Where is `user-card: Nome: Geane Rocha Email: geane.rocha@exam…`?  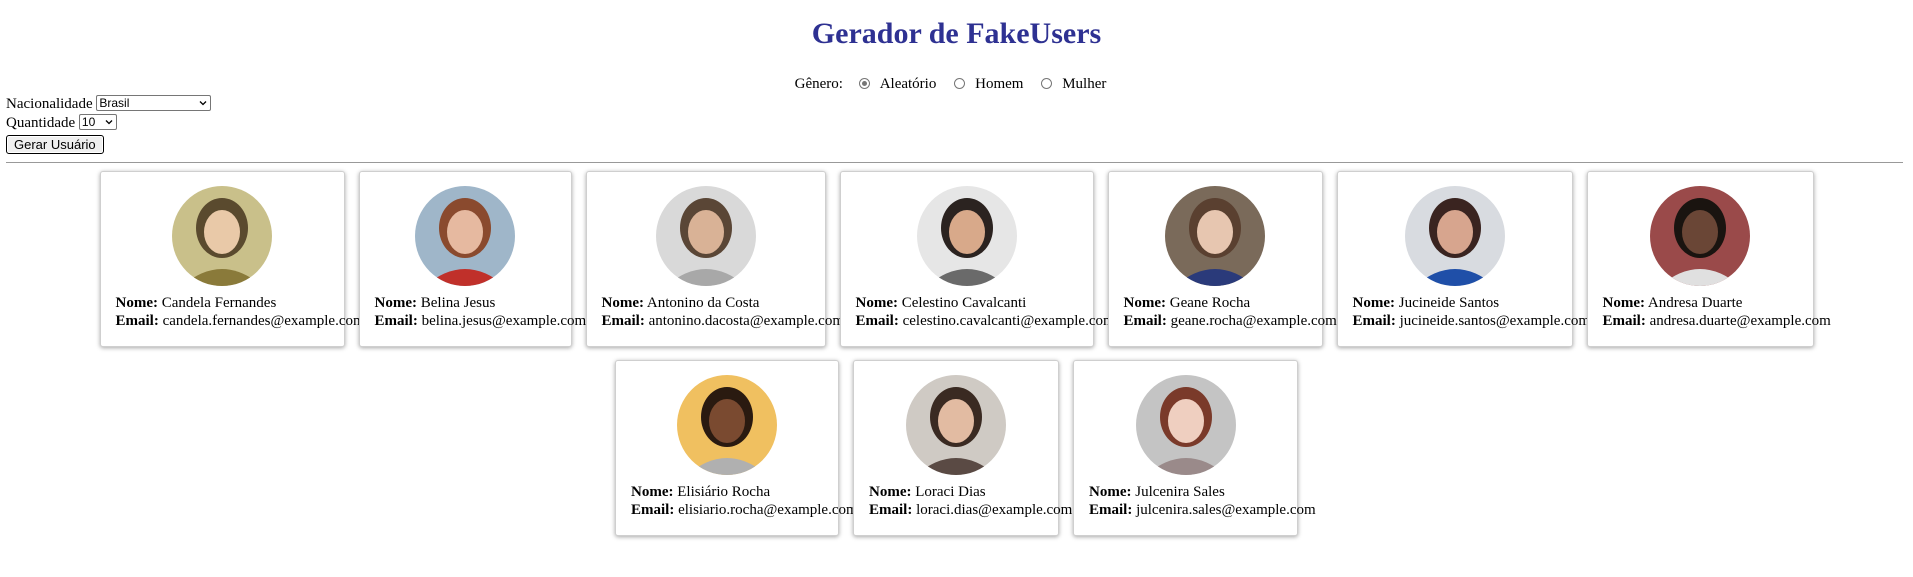
user-card: Nome: Geane Rocha Email: geane.rocha@exam… is located at coordinates (1222, 259).